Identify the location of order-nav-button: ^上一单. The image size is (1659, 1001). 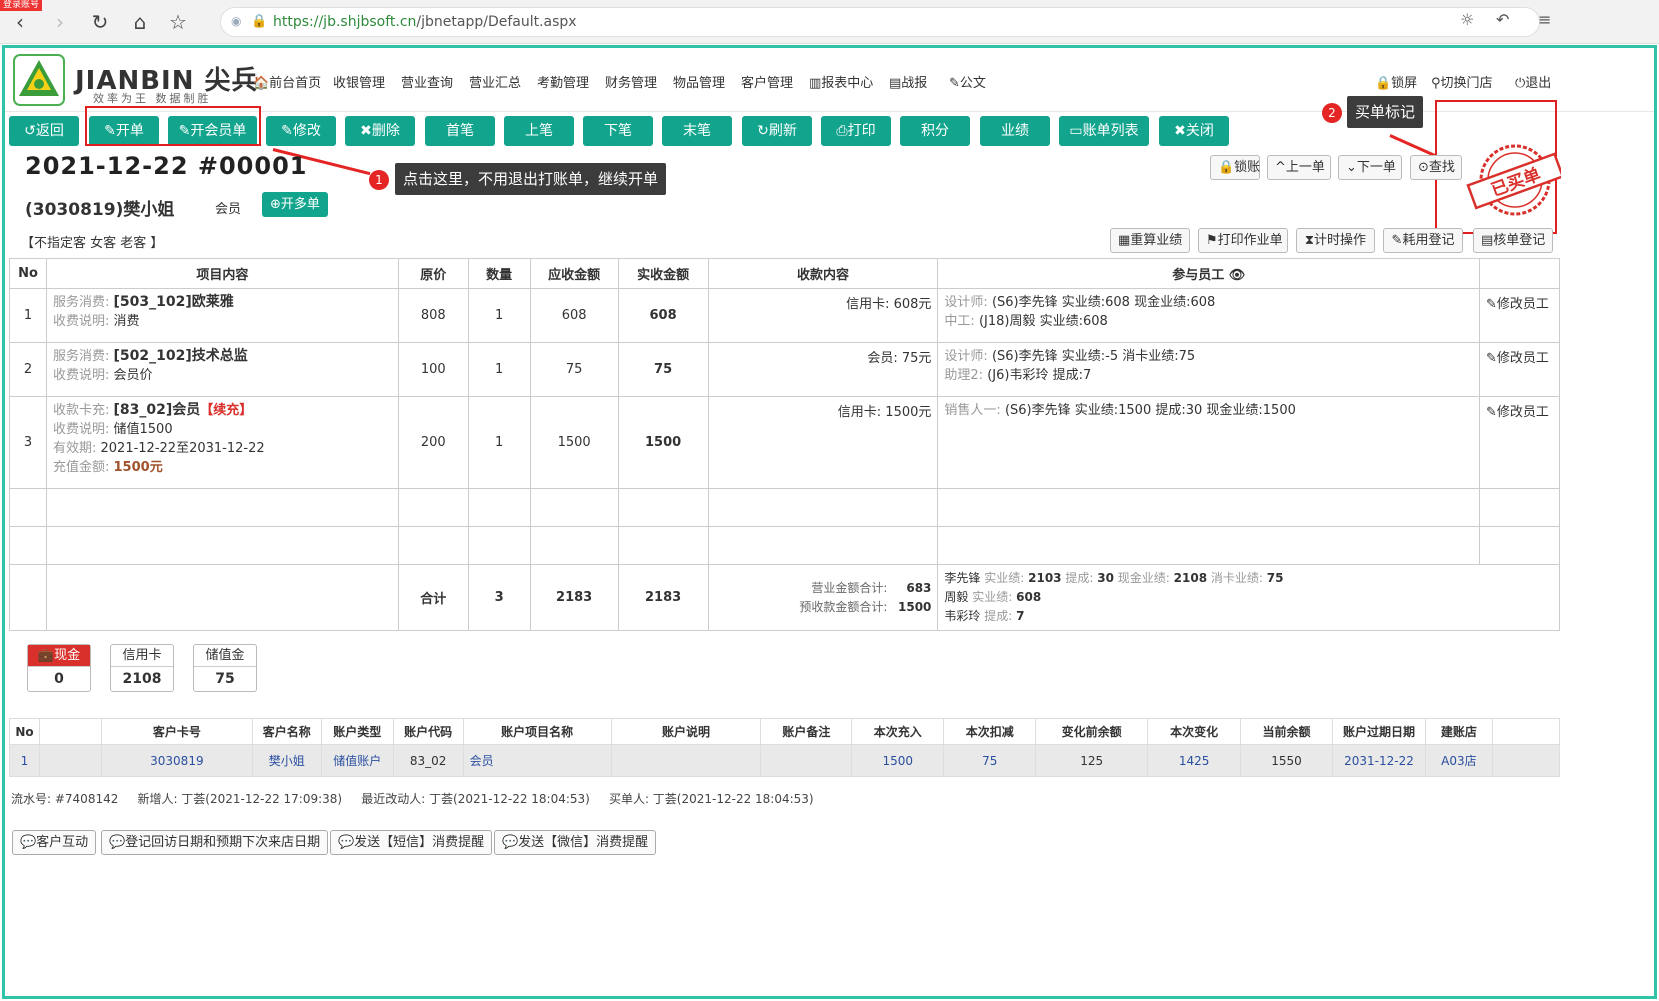
(1299, 167).